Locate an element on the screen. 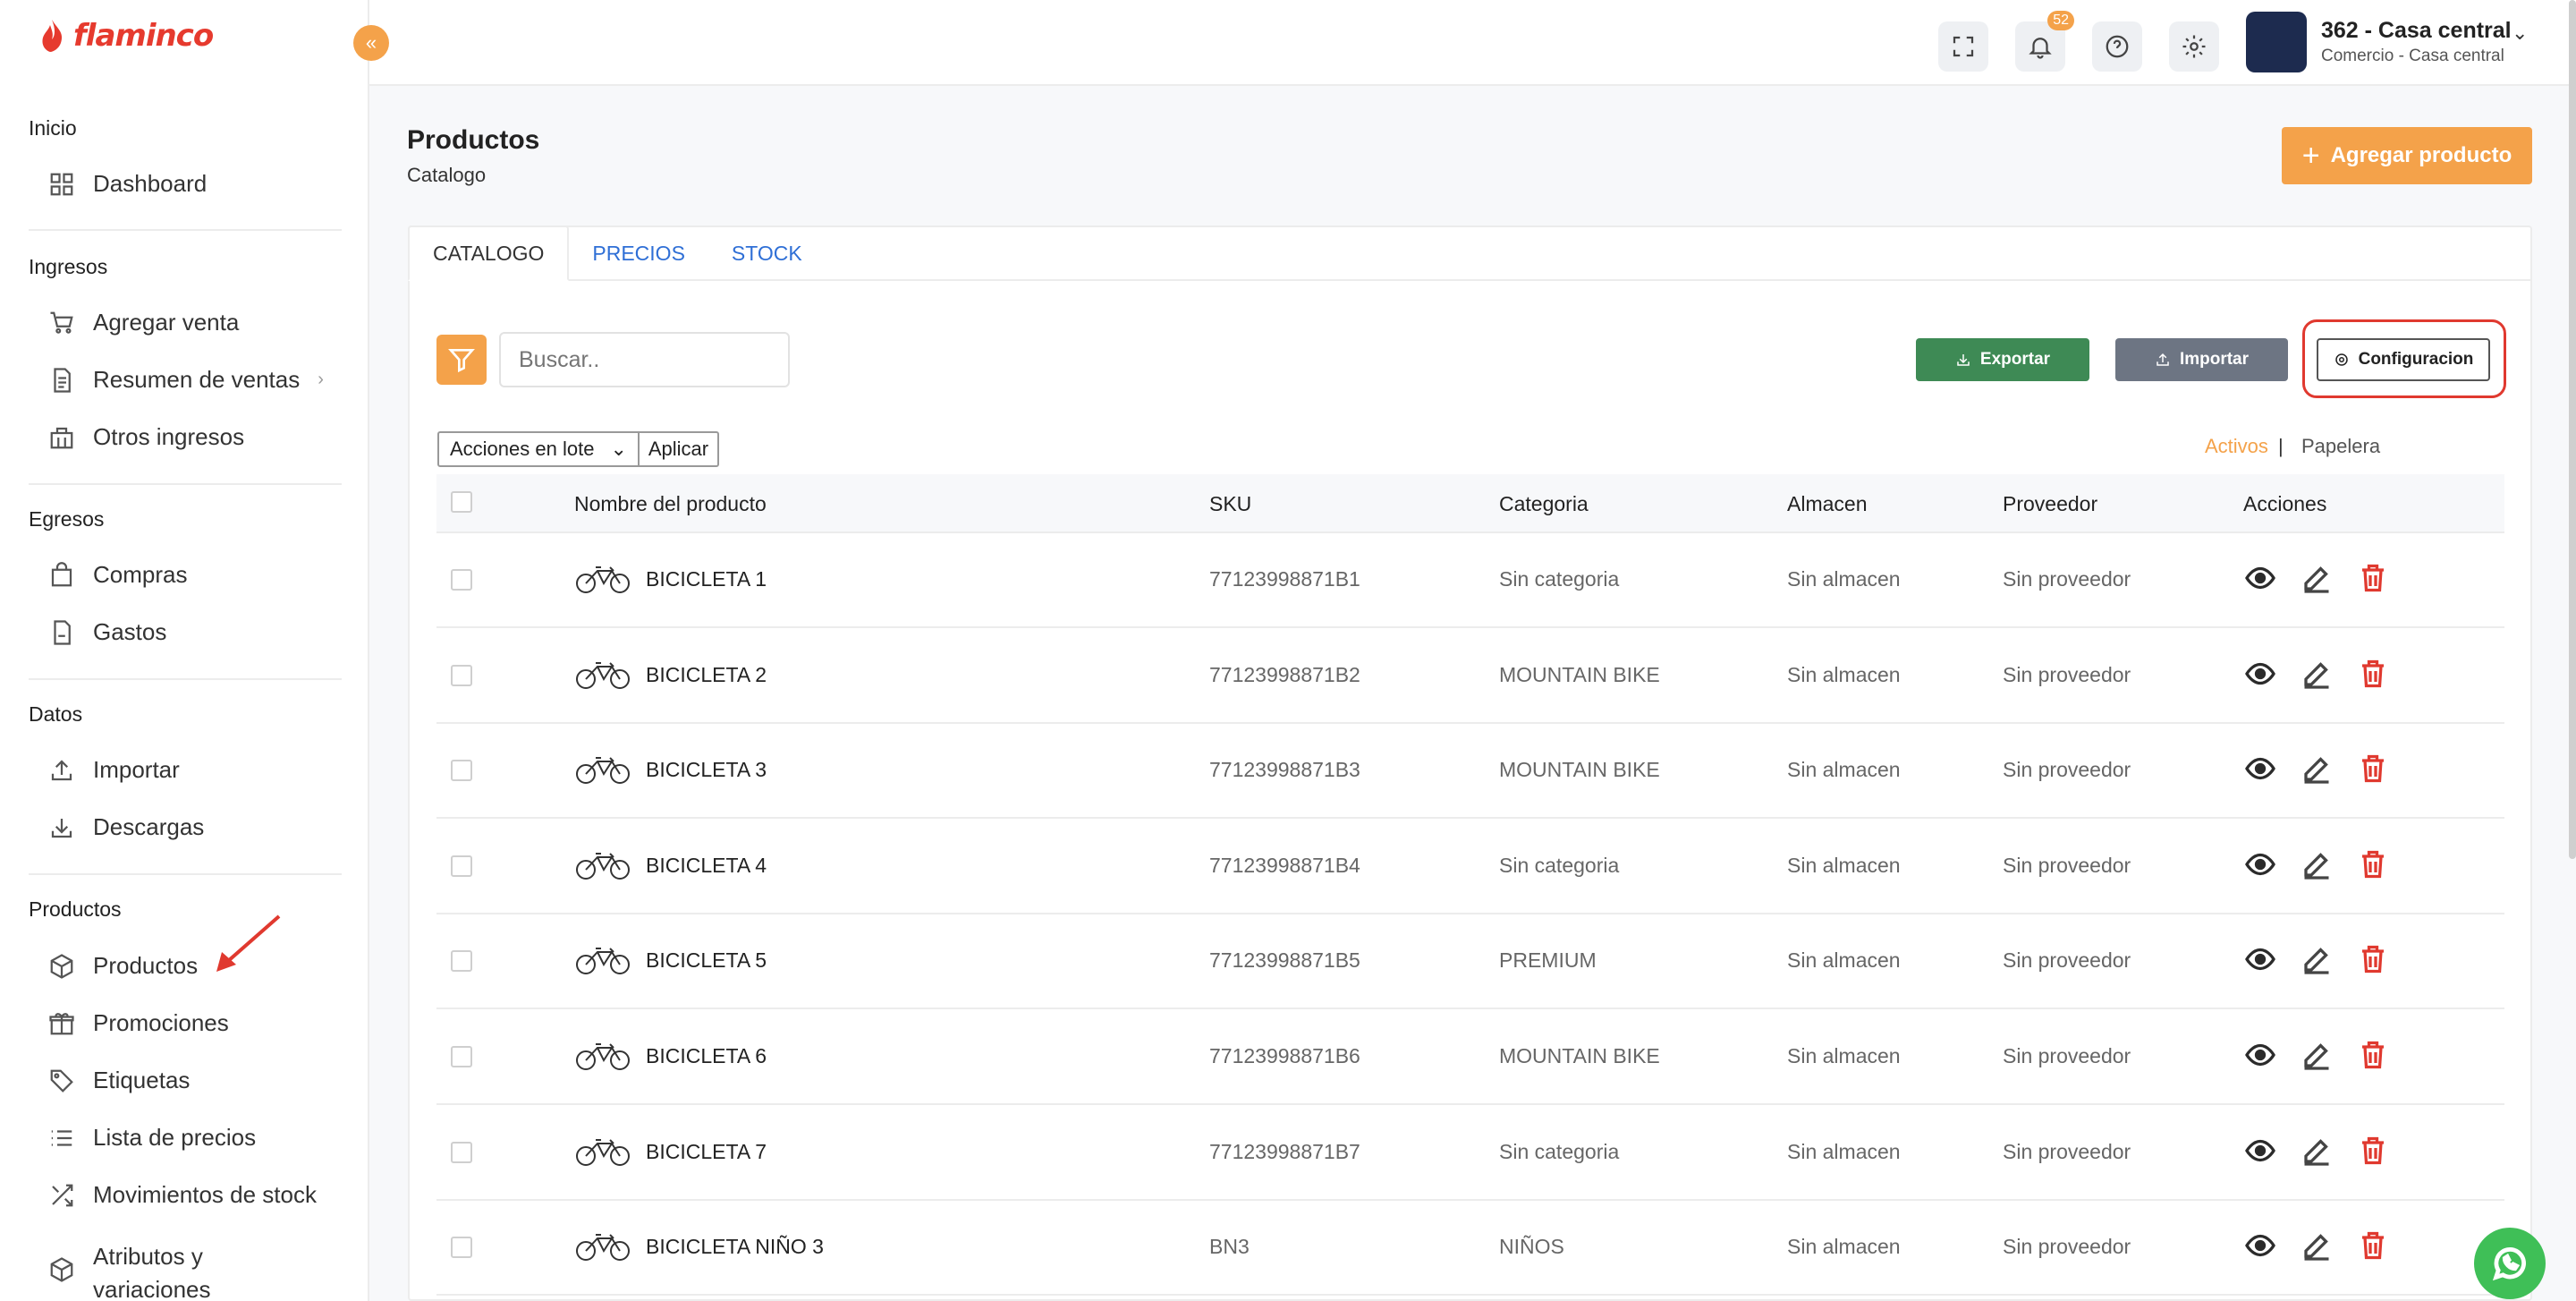  help-button is located at coordinates (2117, 46).